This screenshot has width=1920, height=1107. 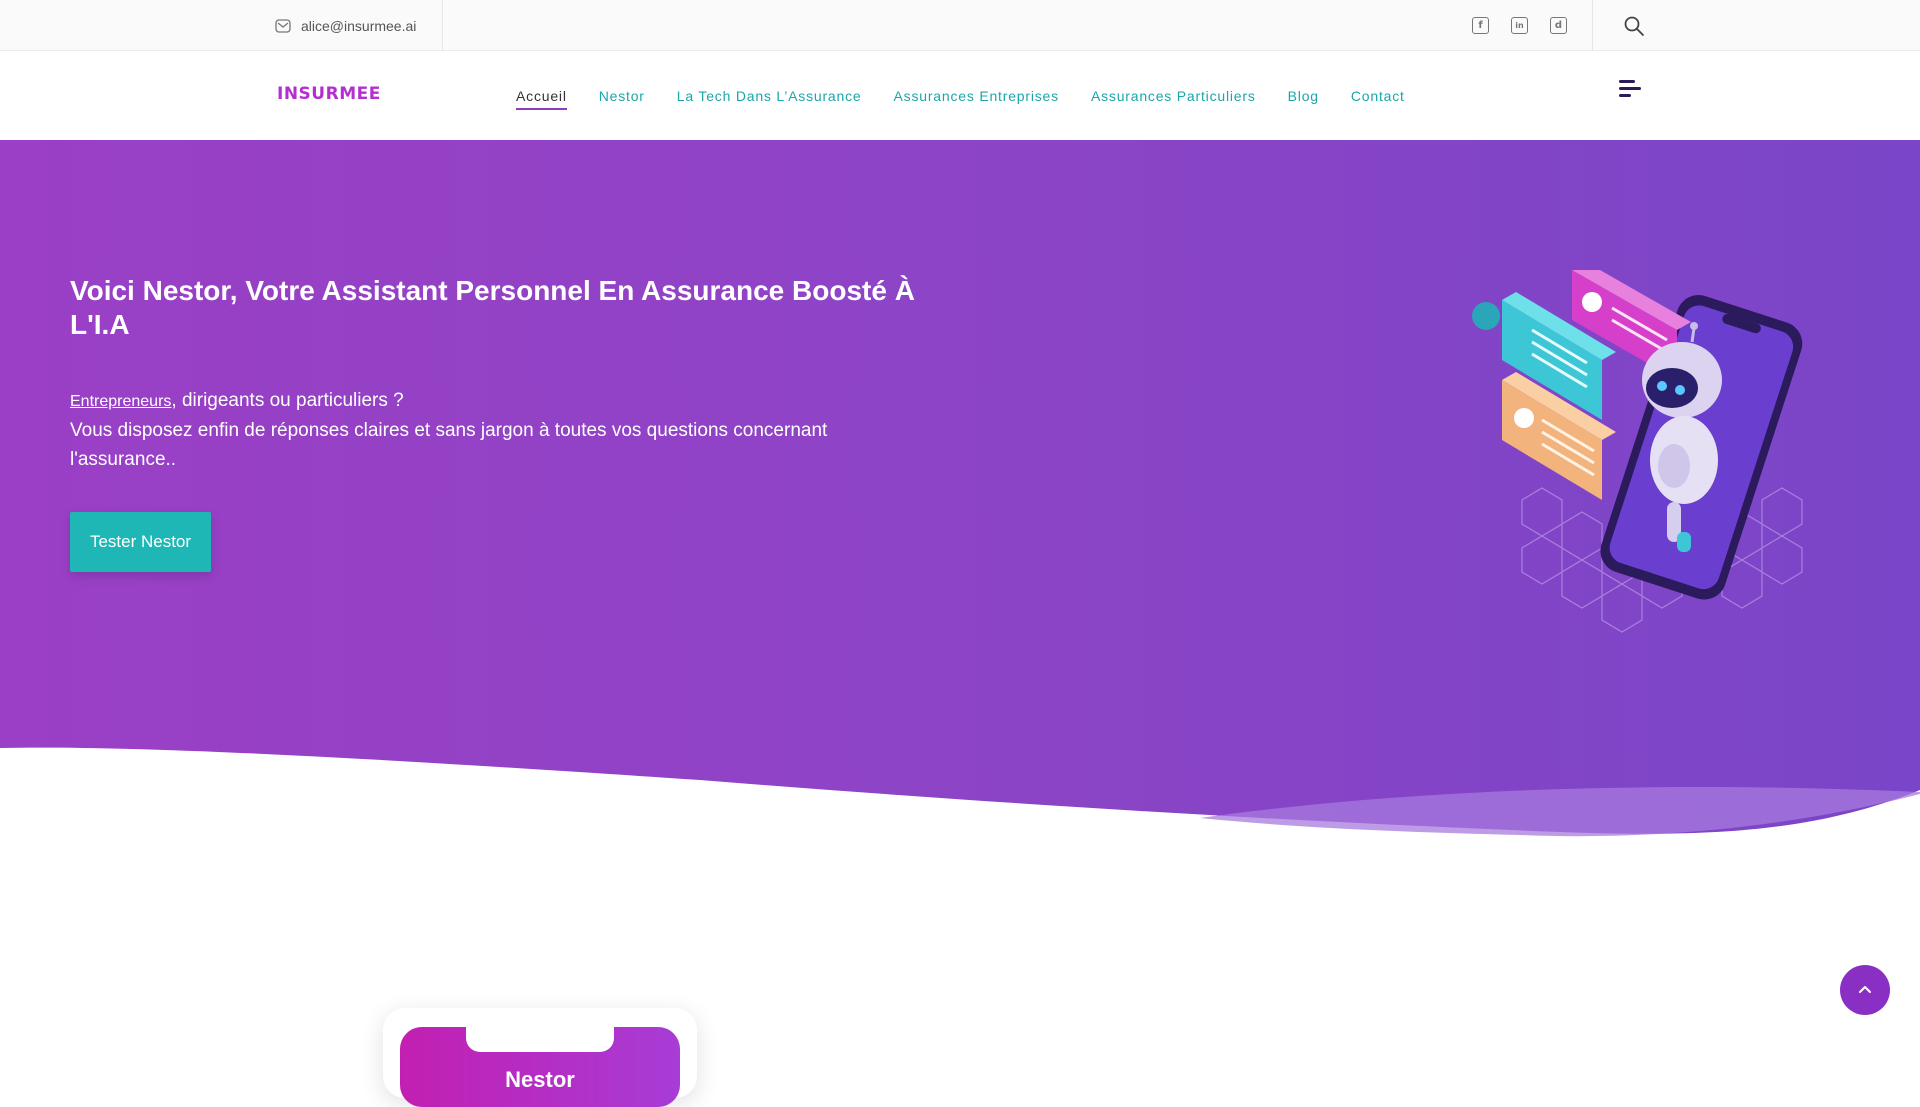 I want to click on card-title: Nestor, so click(x=540, y=1079).